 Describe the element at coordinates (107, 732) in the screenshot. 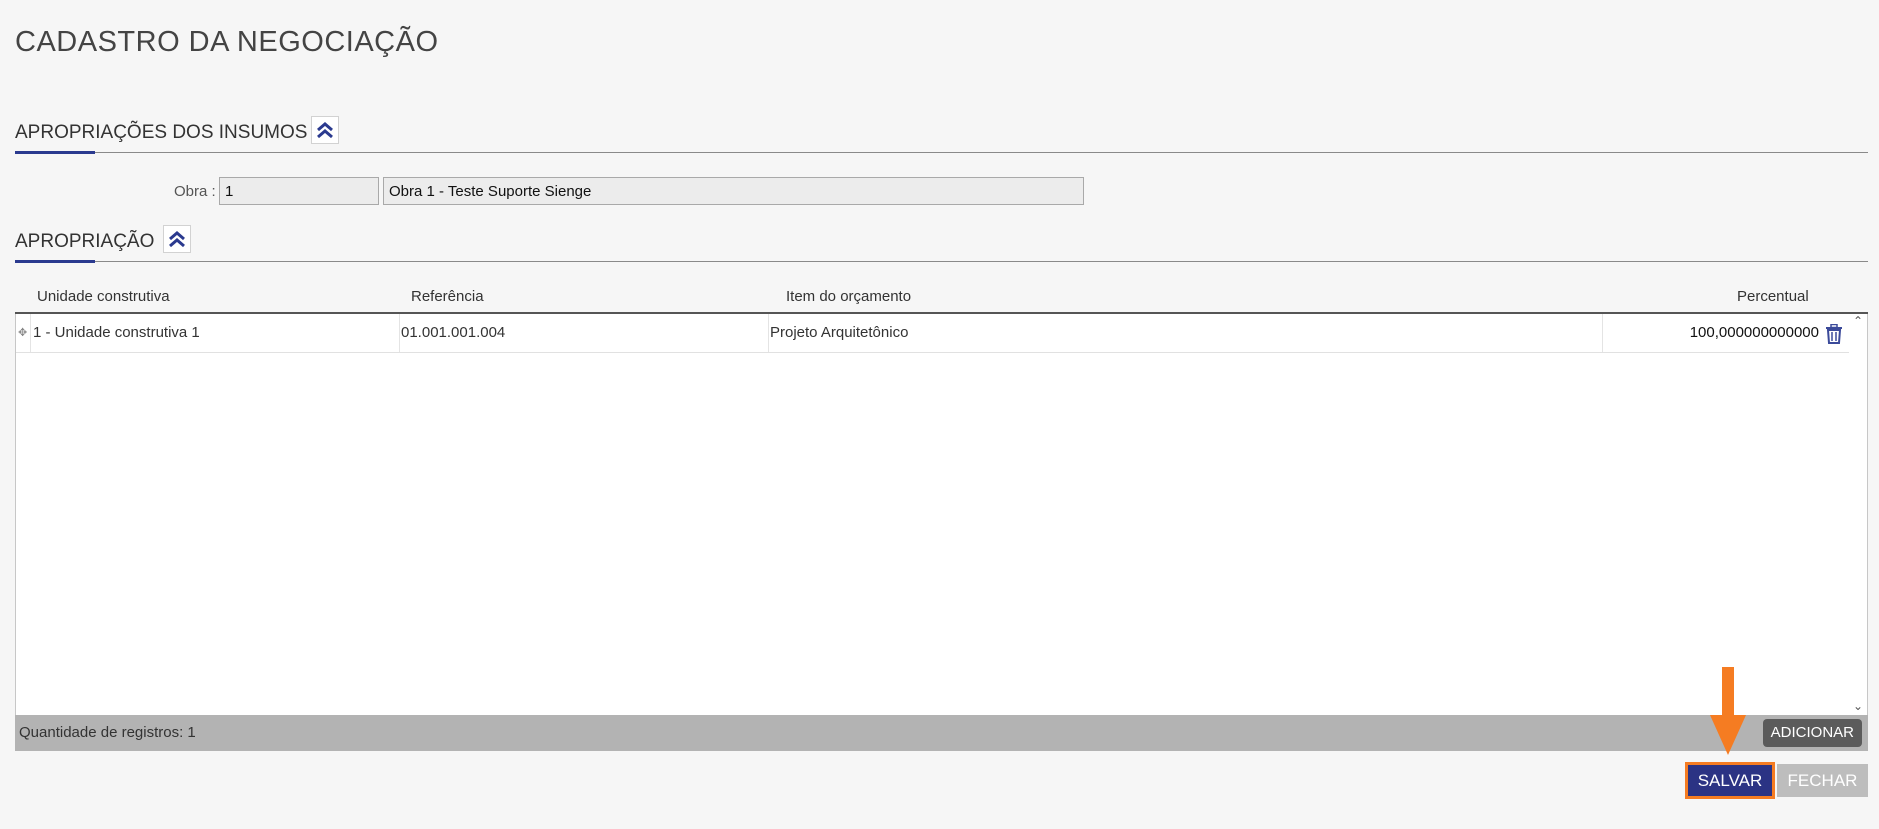

I see `record-count: Quantidade de registros: 1` at that location.